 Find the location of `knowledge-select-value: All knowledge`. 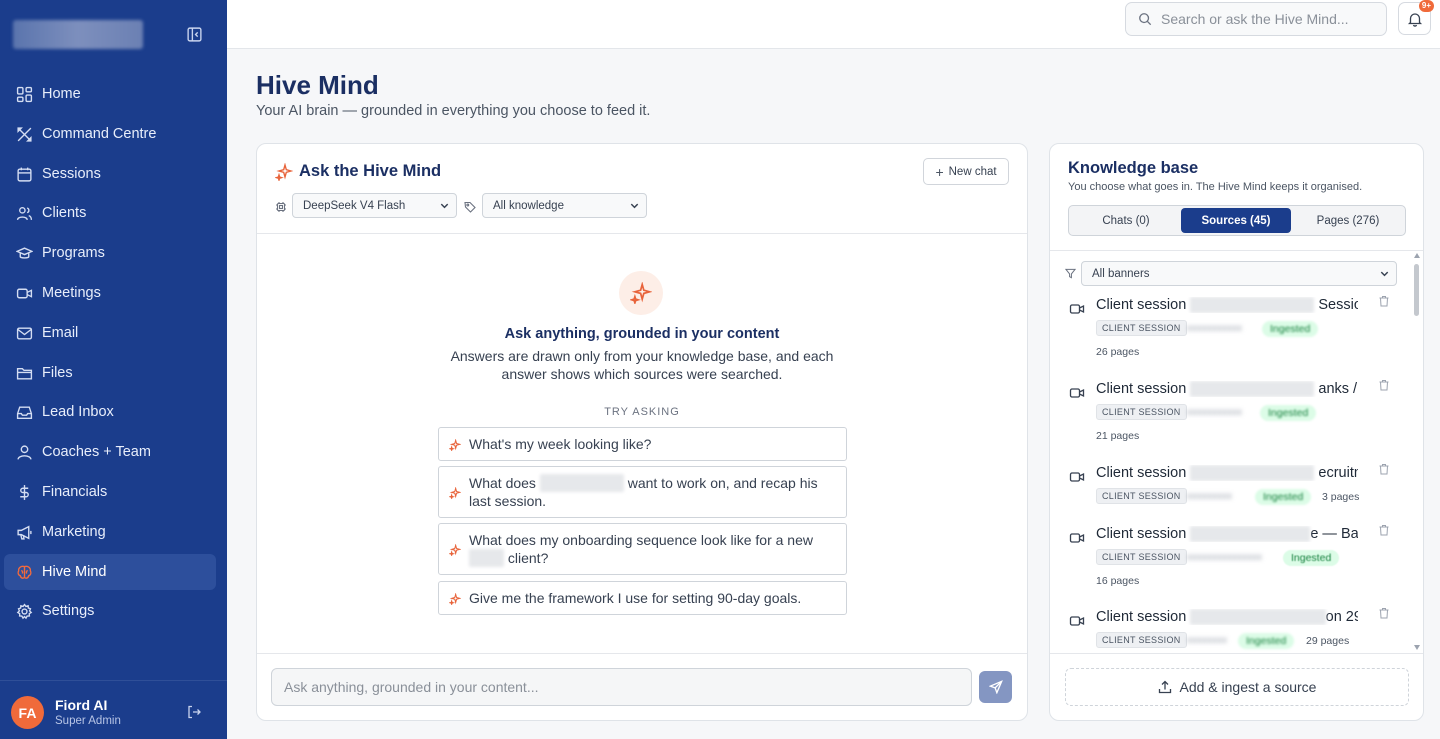

knowledge-select-value: All knowledge is located at coordinates (528, 205).